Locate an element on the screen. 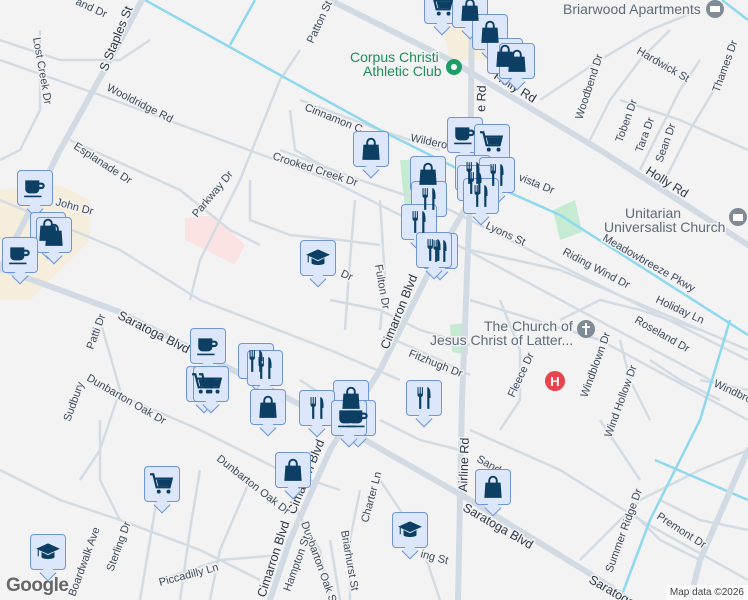 The image size is (748, 600). street-label: Parkway Dr is located at coordinates (213, 194).